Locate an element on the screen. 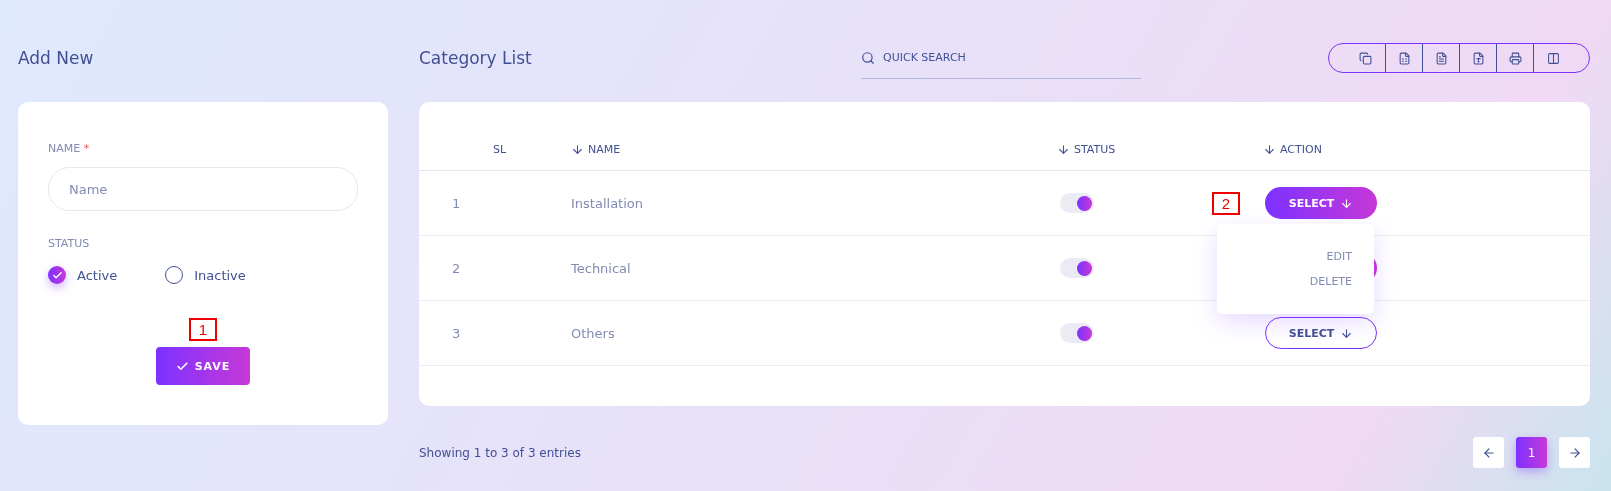  entries-summary: Showing 1 to 3 of 3 entries is located at coordinates (500, 452).